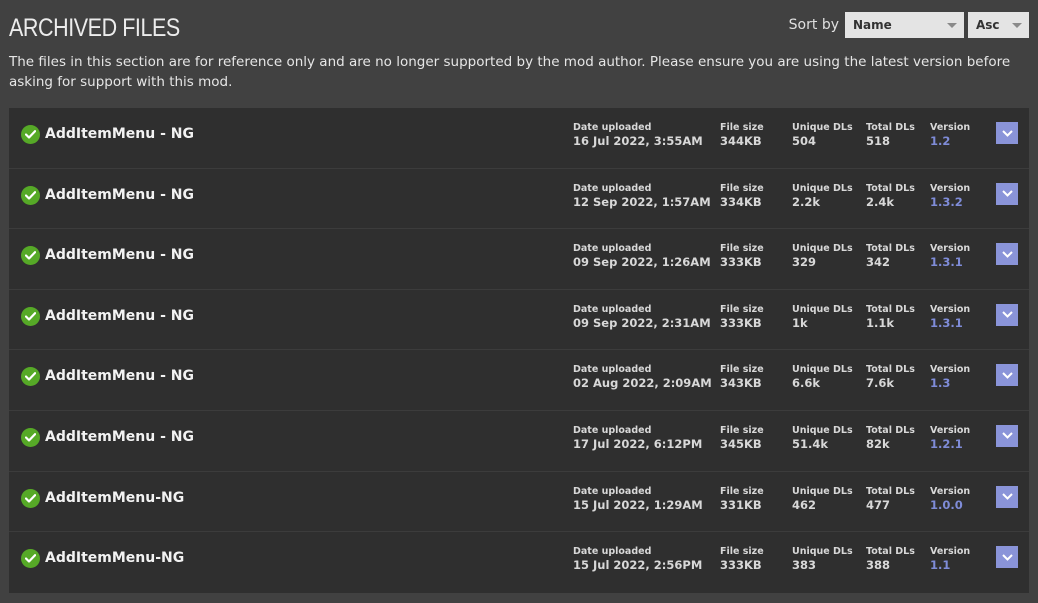 The width and height of the screenshot is (1038, 603). What do you see at coordinates (741, 383) in the screenshot?
I see `size-value: 343KB` at bounding box center [741, 383].